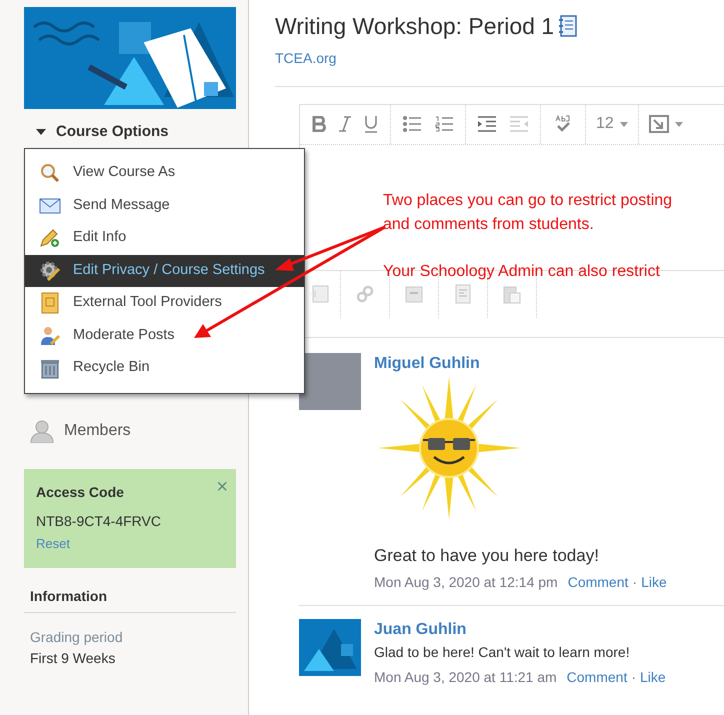 This screenshot has width=724, height=715. Describe the element at coordinates (76, 637) in the screenshot. I see `grading-period-label: Grading period` at that location.